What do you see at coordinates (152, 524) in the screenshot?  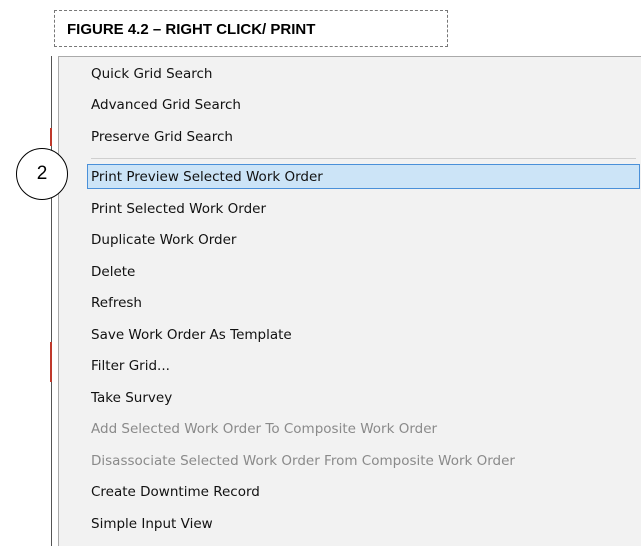 I see `menu-item-simple-input-view: Simple Input View` at bounding box center [152, 524].